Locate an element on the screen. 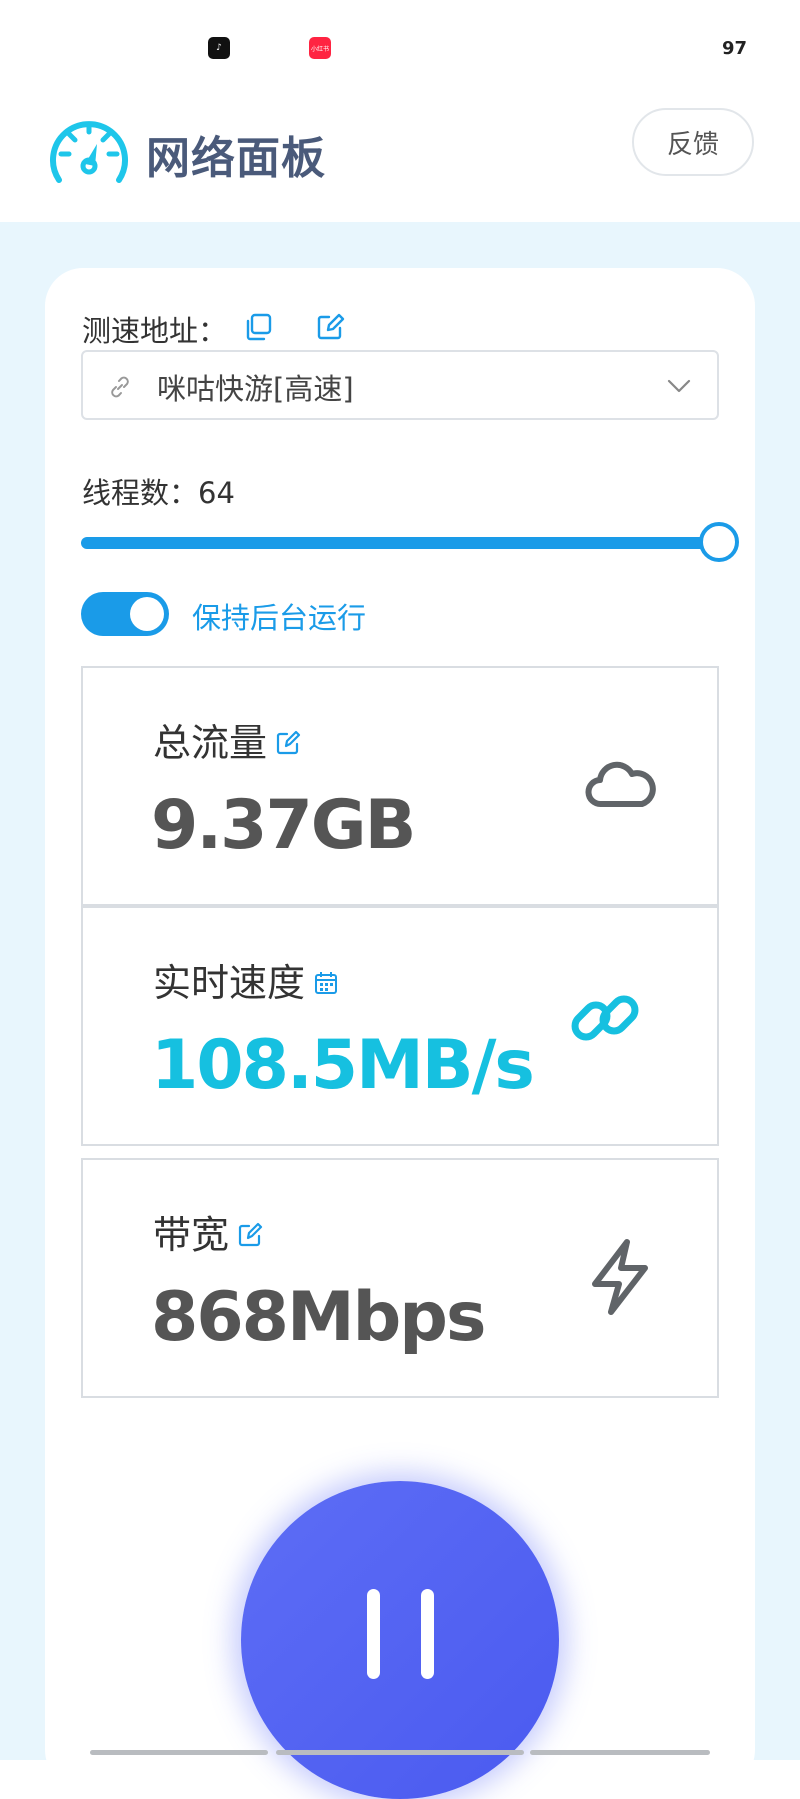  url-label: 测速地址： is located at coordinates (155, 331).